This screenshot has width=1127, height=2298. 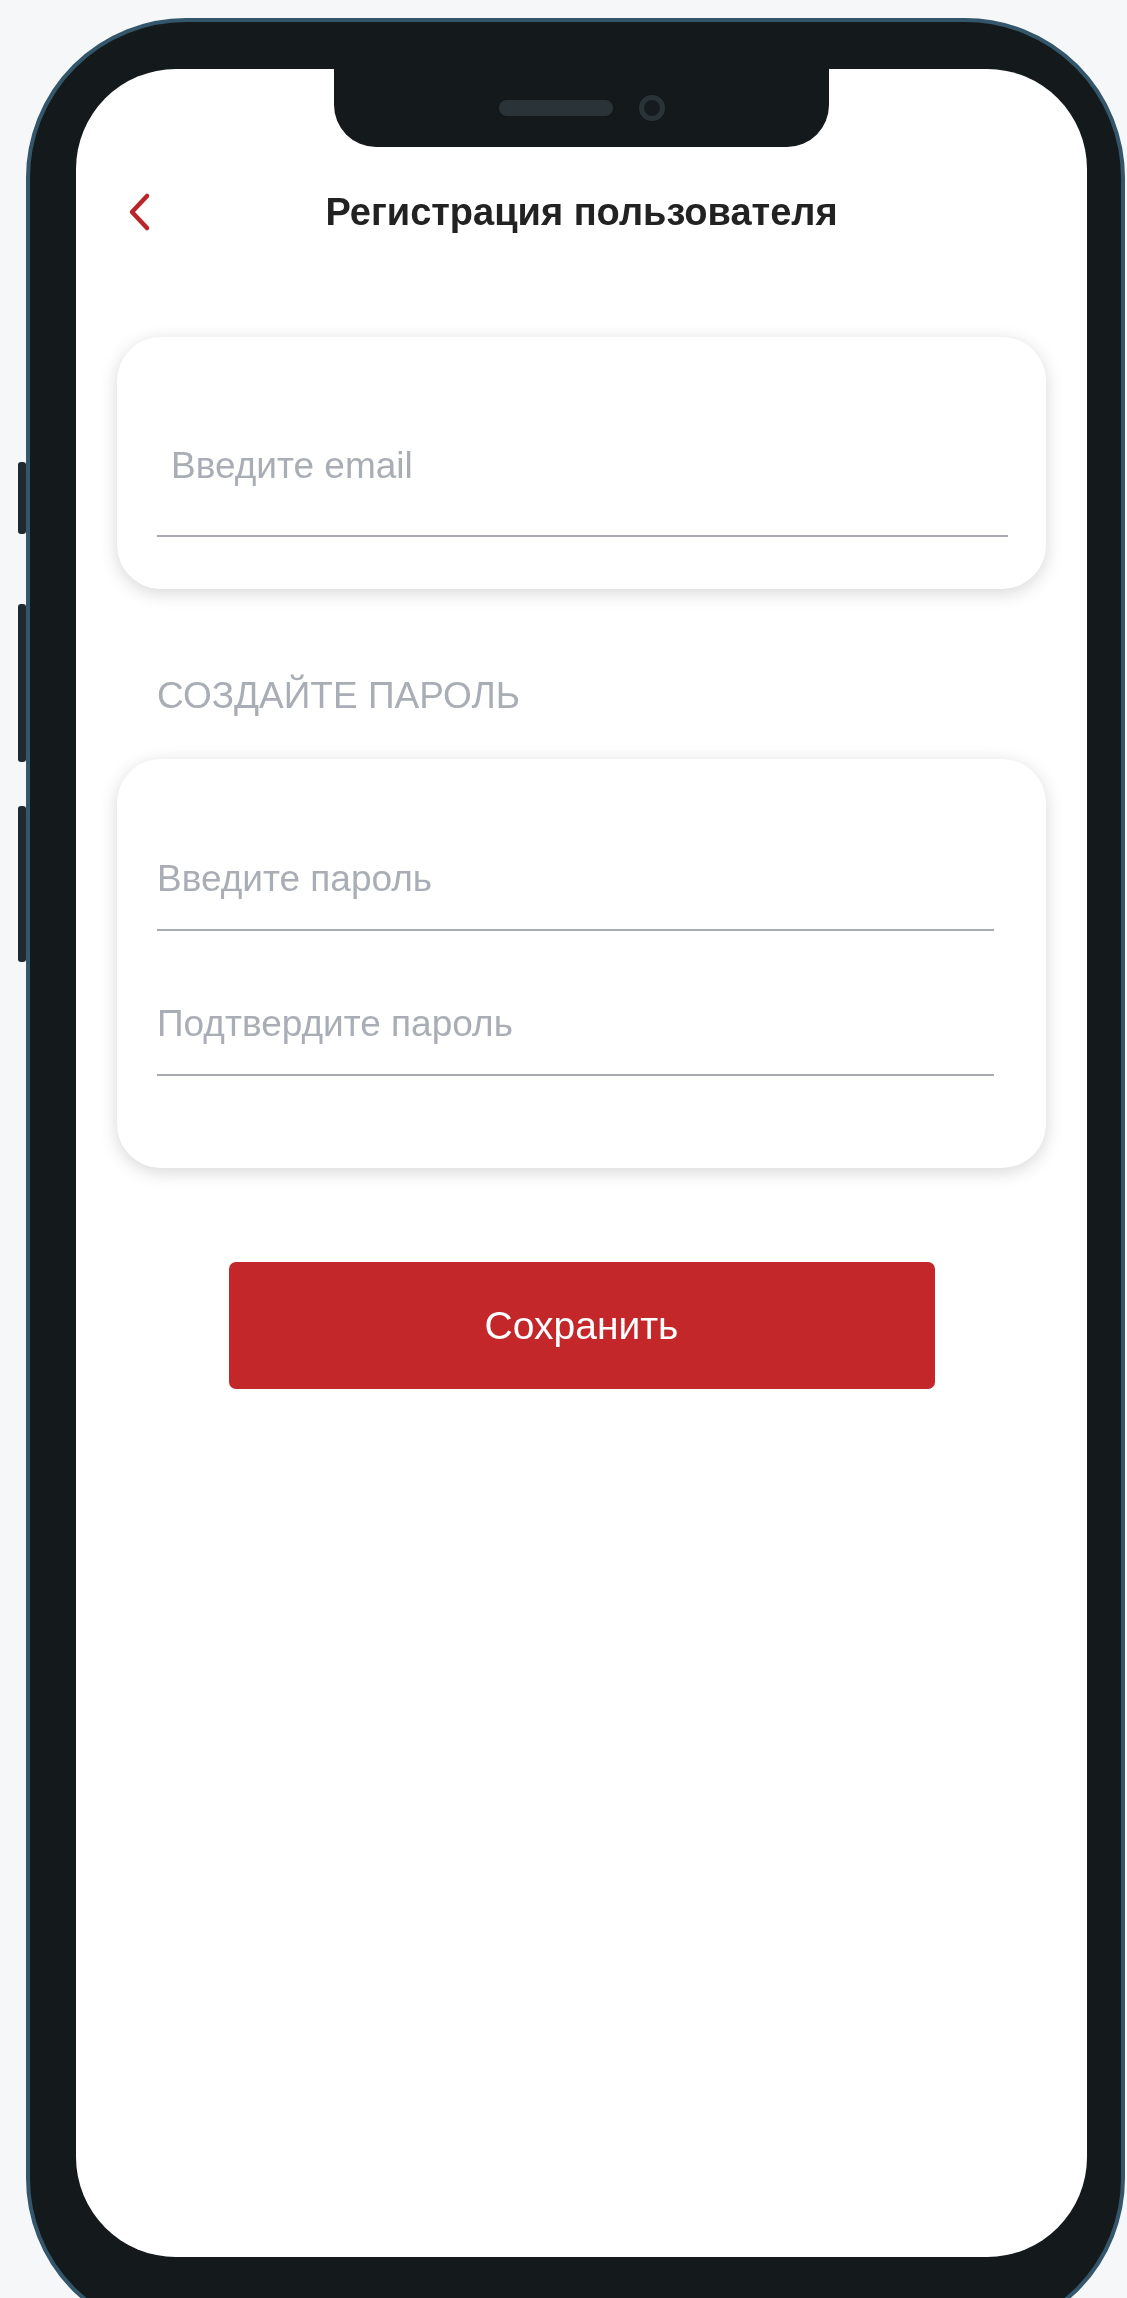 I want to click on back-icon, so click(x=139, y=212).